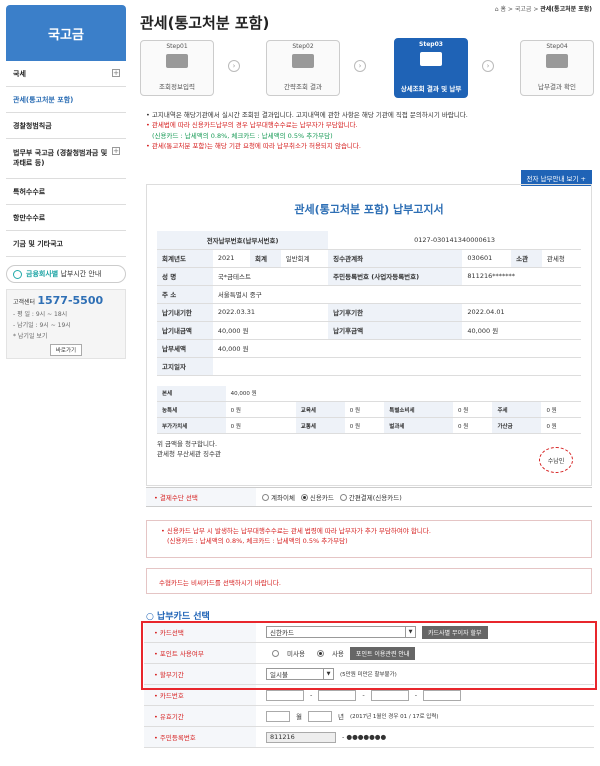 Image resolution: width=600 pixels, height=766 pixels. What do you see at coordinates (191, 425) in the screenshot?
I see `table-cell: 부가가치세` at bounding box center [191, 425].